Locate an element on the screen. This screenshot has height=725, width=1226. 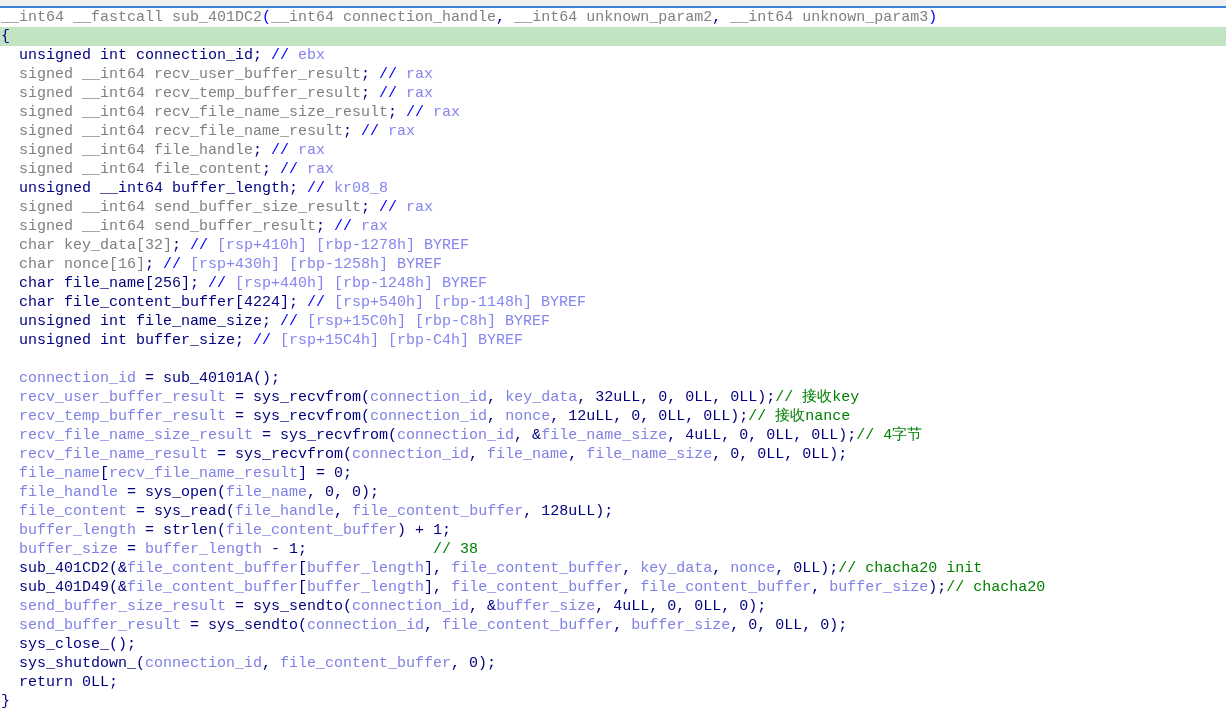
code-line: recv_temp_buffer_result = sys_recvfrom(connection_id, nonce, 12uLL, 0, 0LL, 0LL);// 接收nance is located at coordinates (435, 416).